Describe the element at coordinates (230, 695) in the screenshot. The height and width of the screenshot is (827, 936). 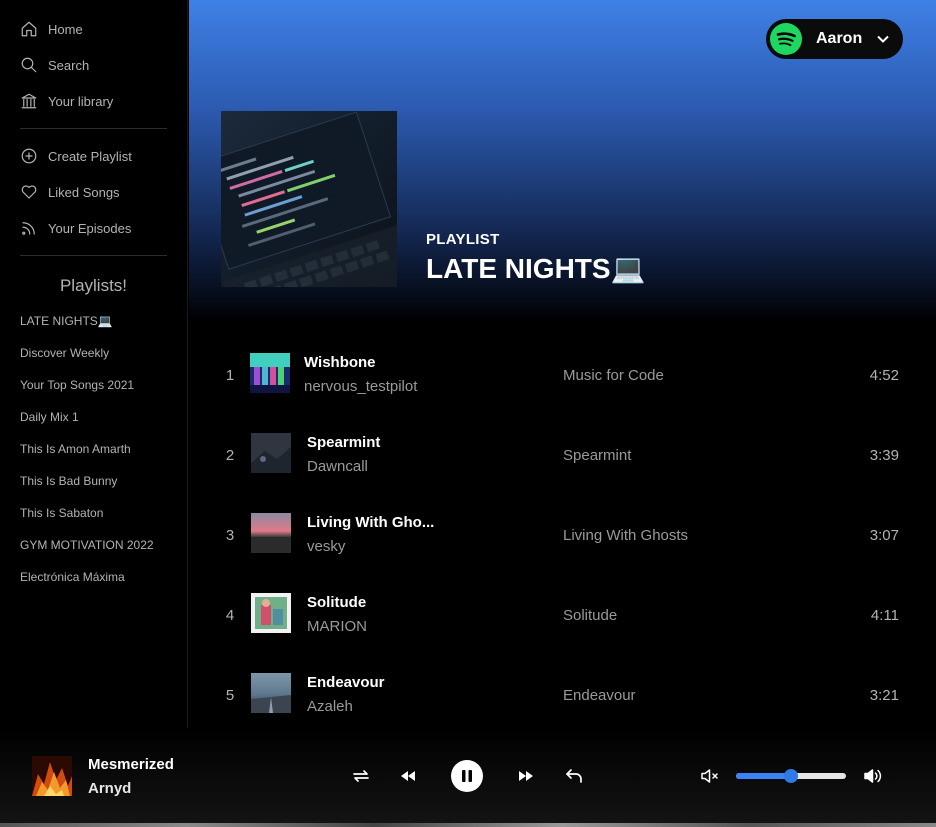
I see `track-number: 5` at that location.